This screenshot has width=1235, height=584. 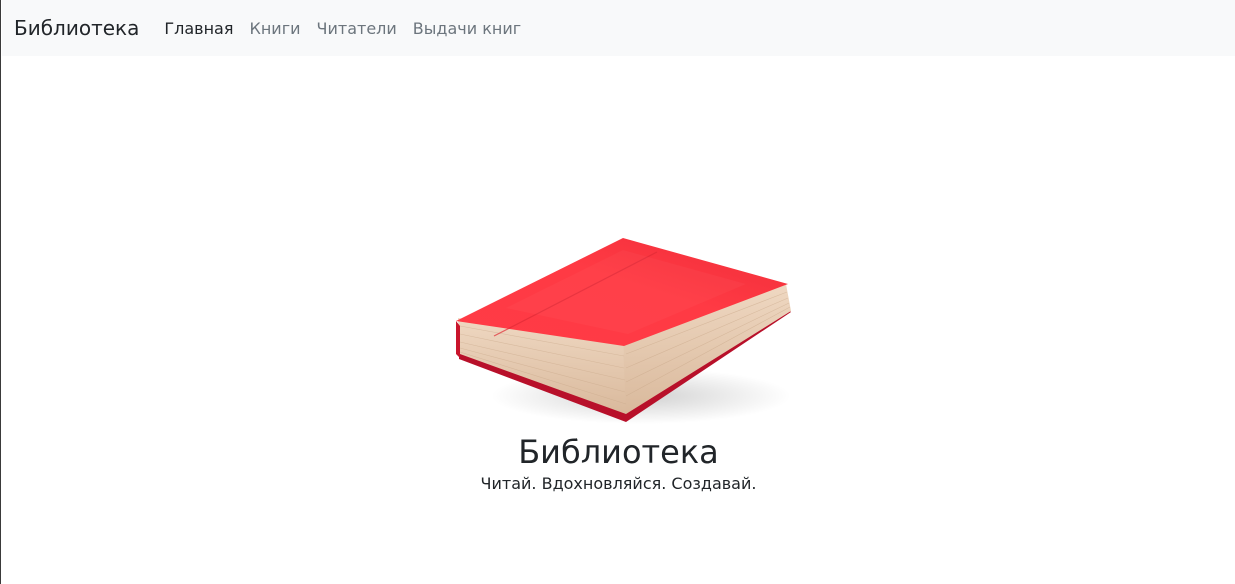 I want to click on red-book-image, so click(x=623, y=331).